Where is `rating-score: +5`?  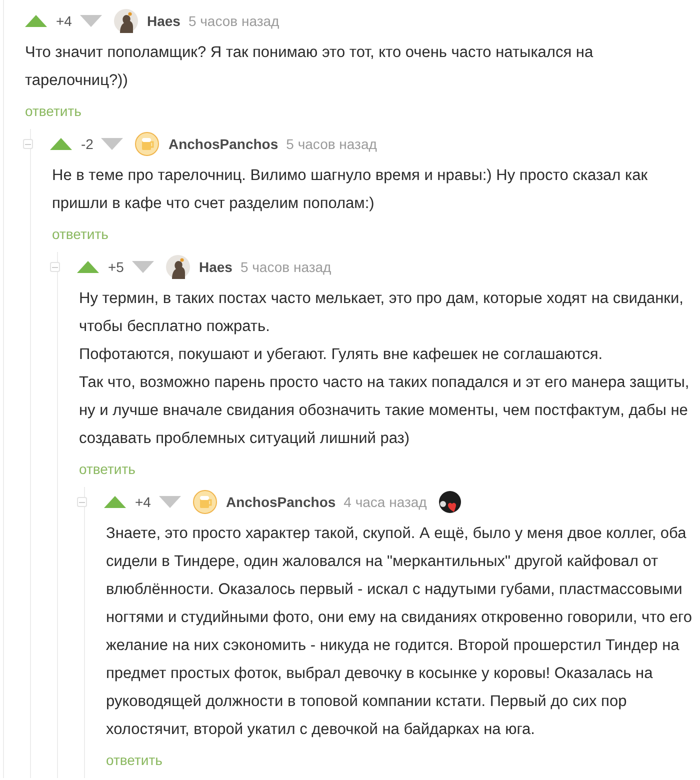
rating-score: +5 is located at coordinates (116, 267).